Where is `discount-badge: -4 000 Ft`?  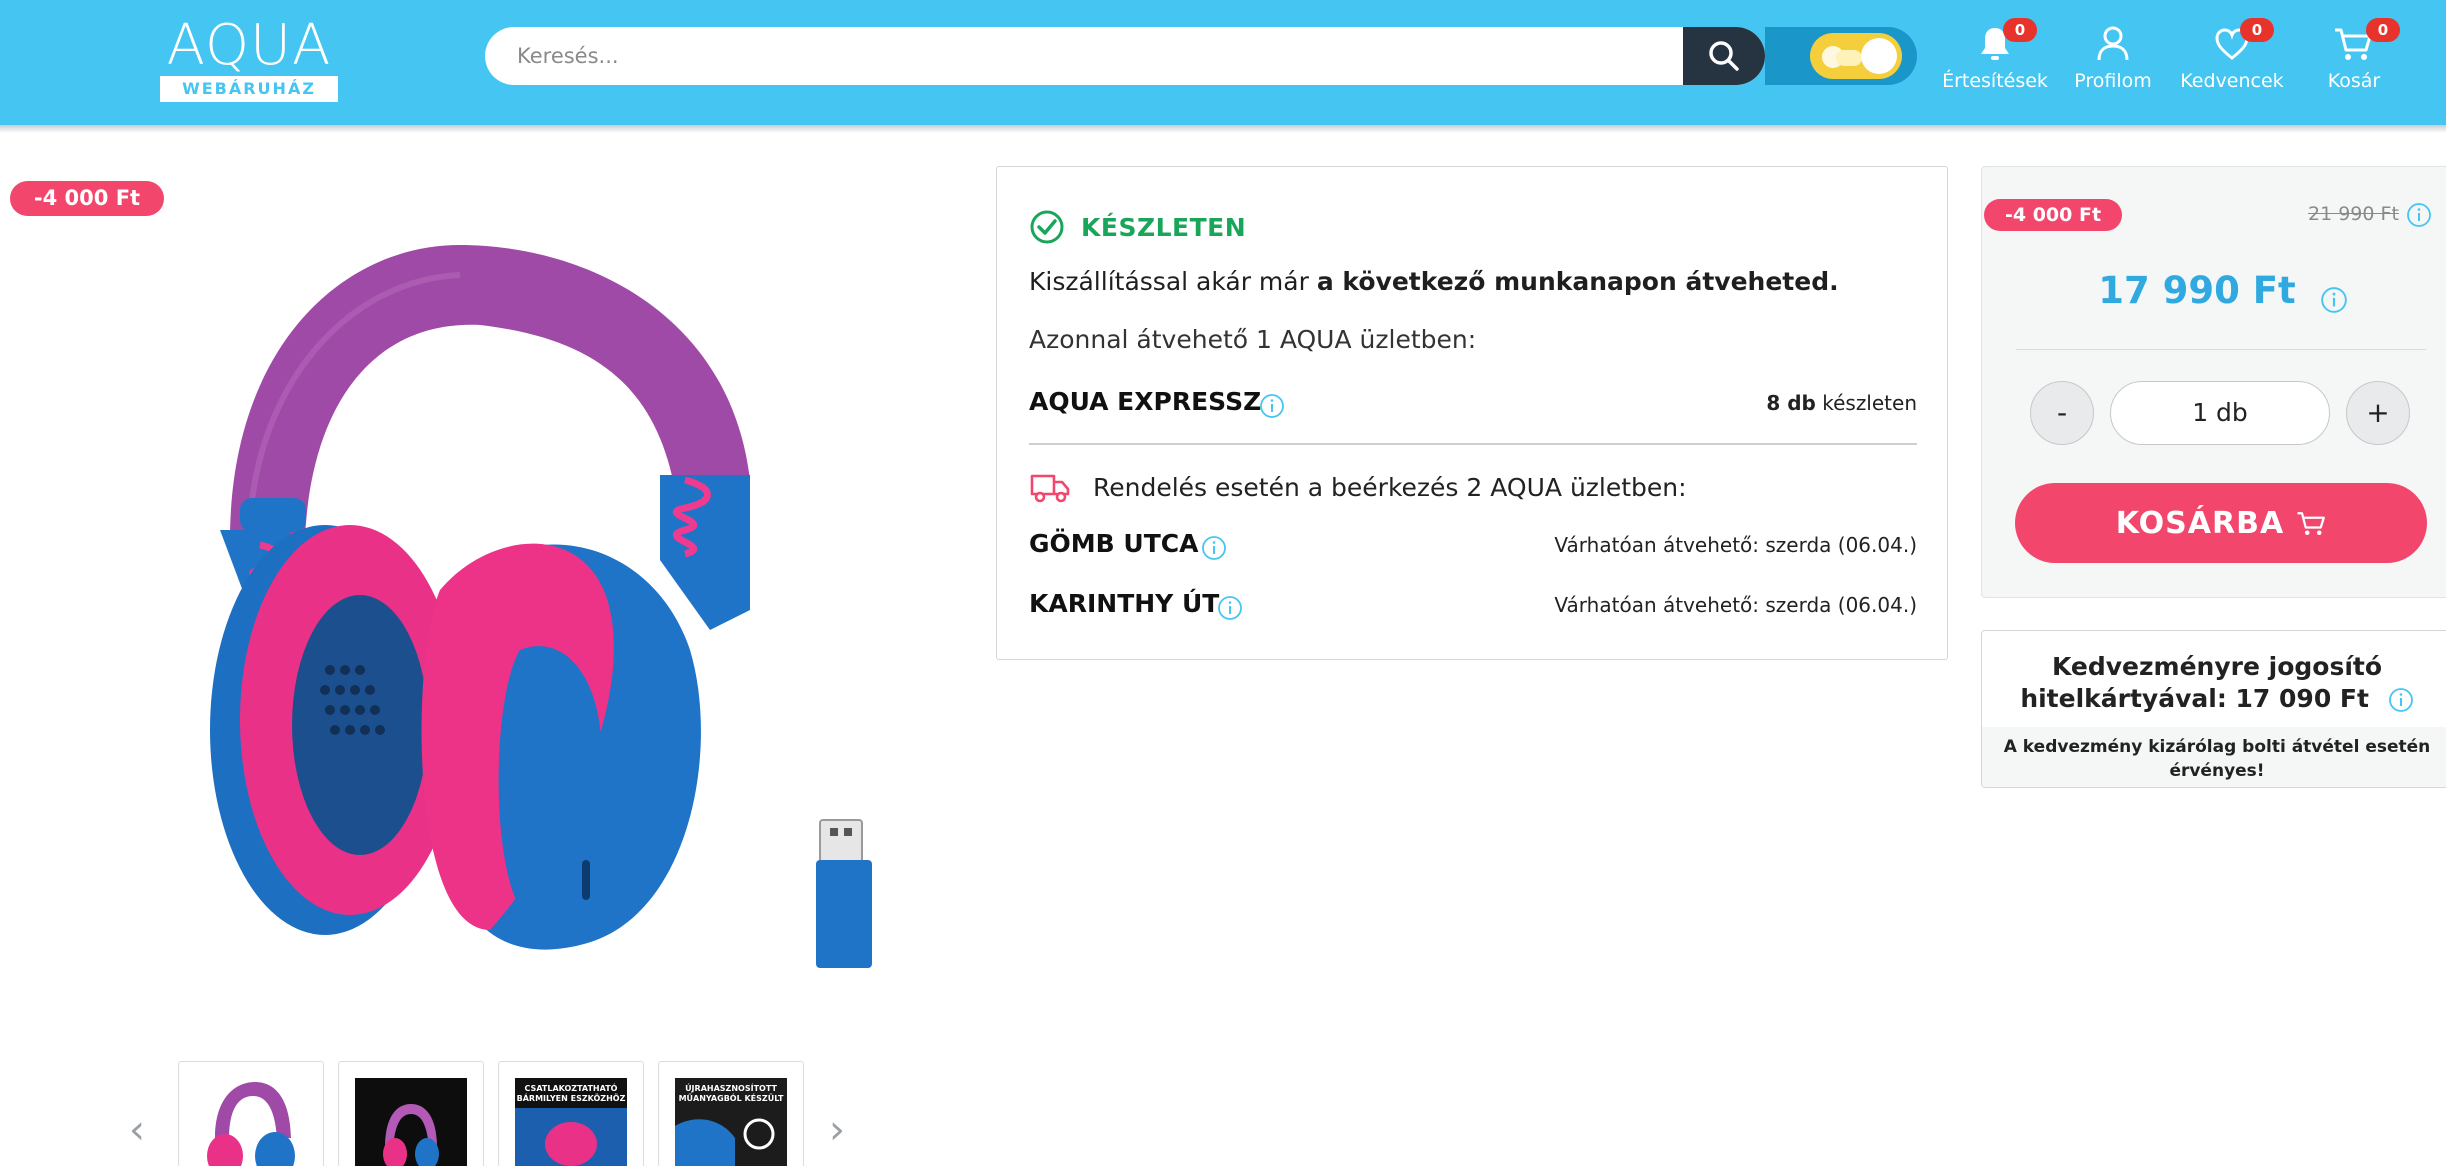 discount-badge: -4 000 Ft is located at coordinates (87, 198).